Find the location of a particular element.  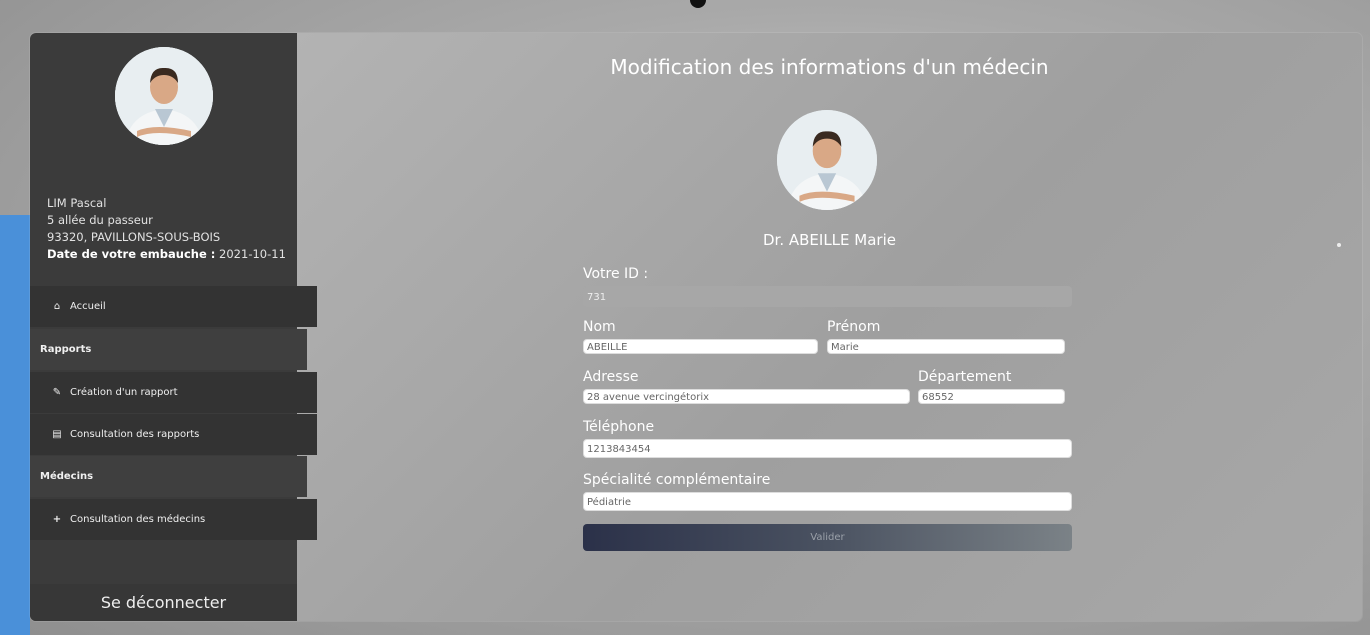

book-icon: ▤ is located at coordinates (57, 434).